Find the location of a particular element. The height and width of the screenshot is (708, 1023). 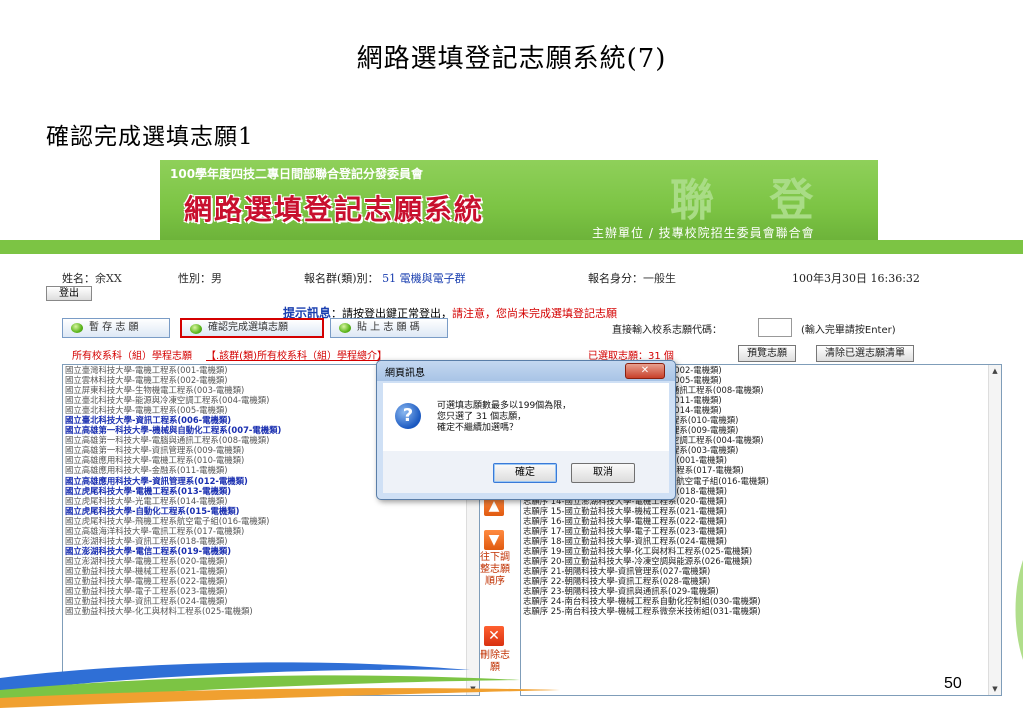

list-item: 國立勤益科技大學-化工與材料工程系(025-電機類) is located at coordinates (271, 611).